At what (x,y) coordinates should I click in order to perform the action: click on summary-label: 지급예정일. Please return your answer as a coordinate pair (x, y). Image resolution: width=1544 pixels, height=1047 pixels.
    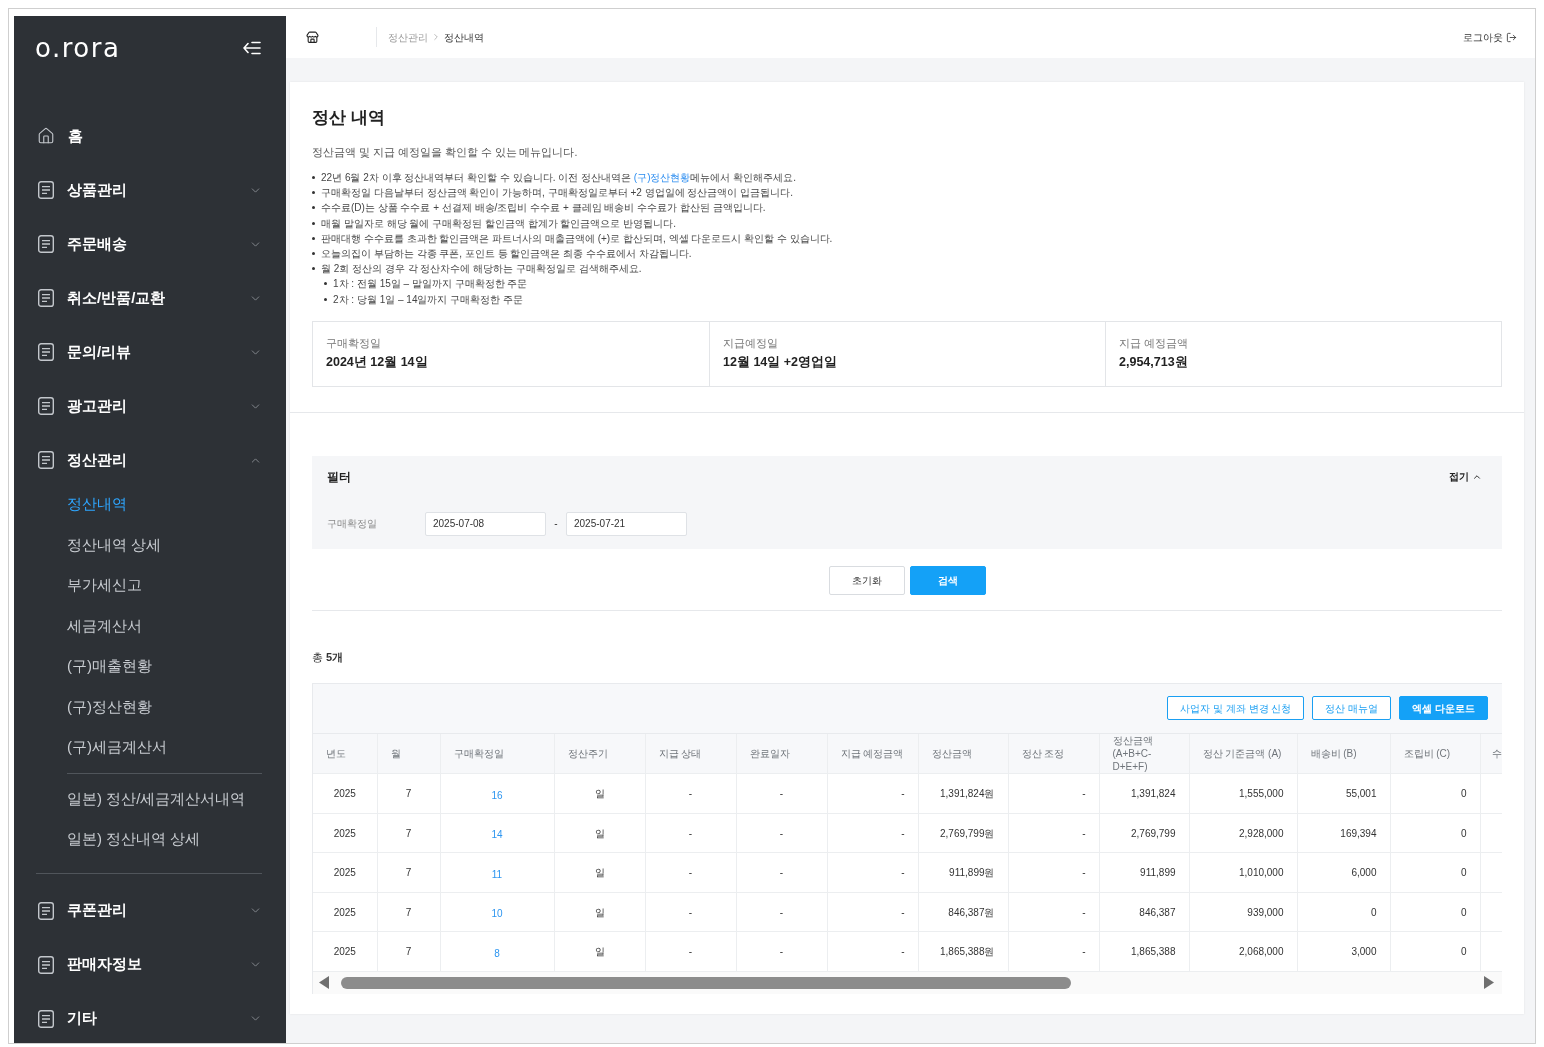
    Looking at the image, I should click on (751, 343).